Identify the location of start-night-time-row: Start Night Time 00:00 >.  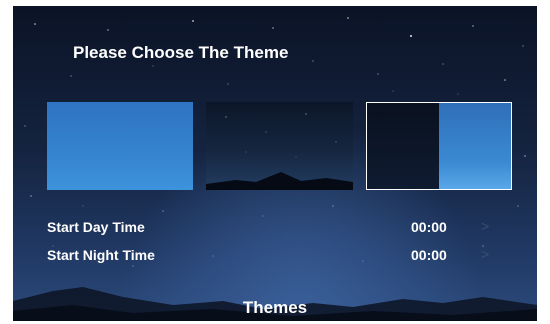
(277, 256).